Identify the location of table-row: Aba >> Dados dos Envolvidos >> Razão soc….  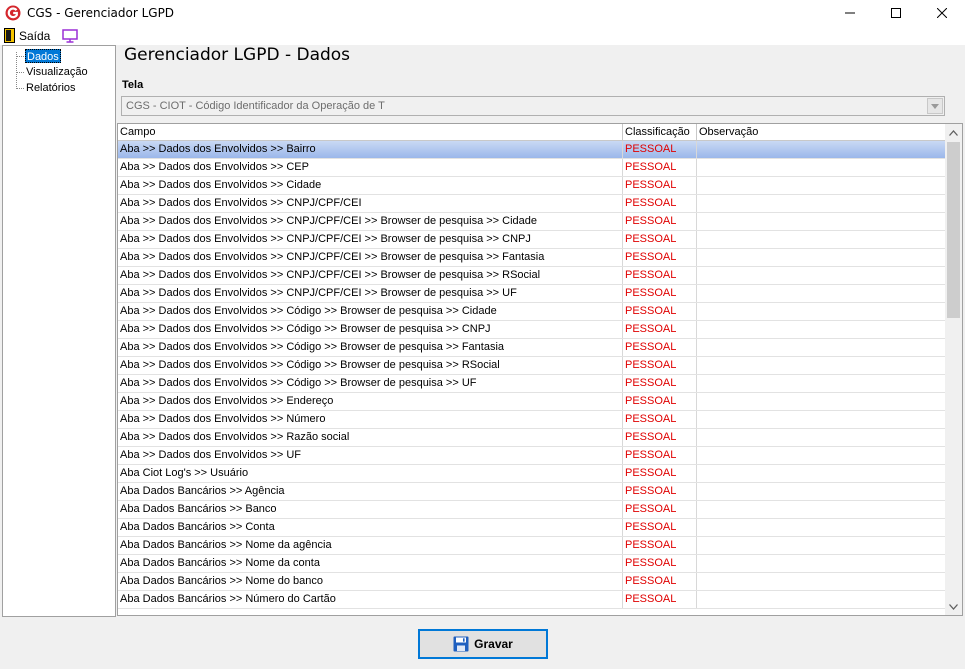
(532, 438).